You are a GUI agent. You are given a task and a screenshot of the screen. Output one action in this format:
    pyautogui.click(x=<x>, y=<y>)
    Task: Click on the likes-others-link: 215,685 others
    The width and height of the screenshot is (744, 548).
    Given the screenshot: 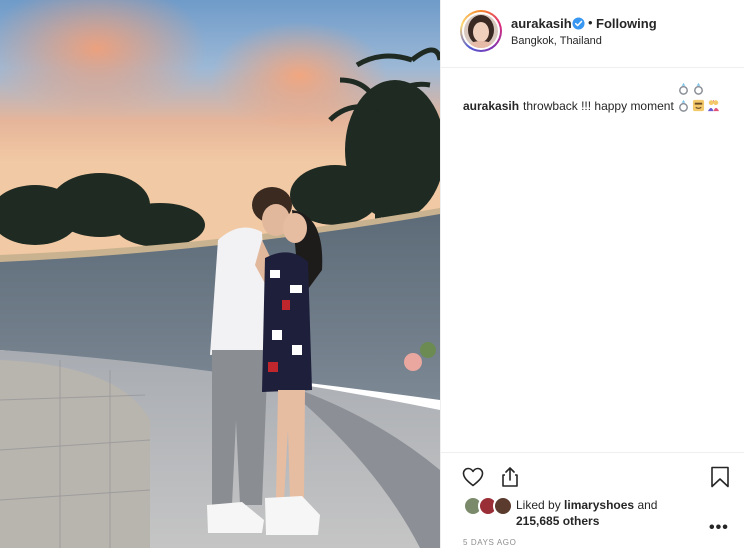 What is the action you would take?
    pyautogui.click(x=557, y=521)
    